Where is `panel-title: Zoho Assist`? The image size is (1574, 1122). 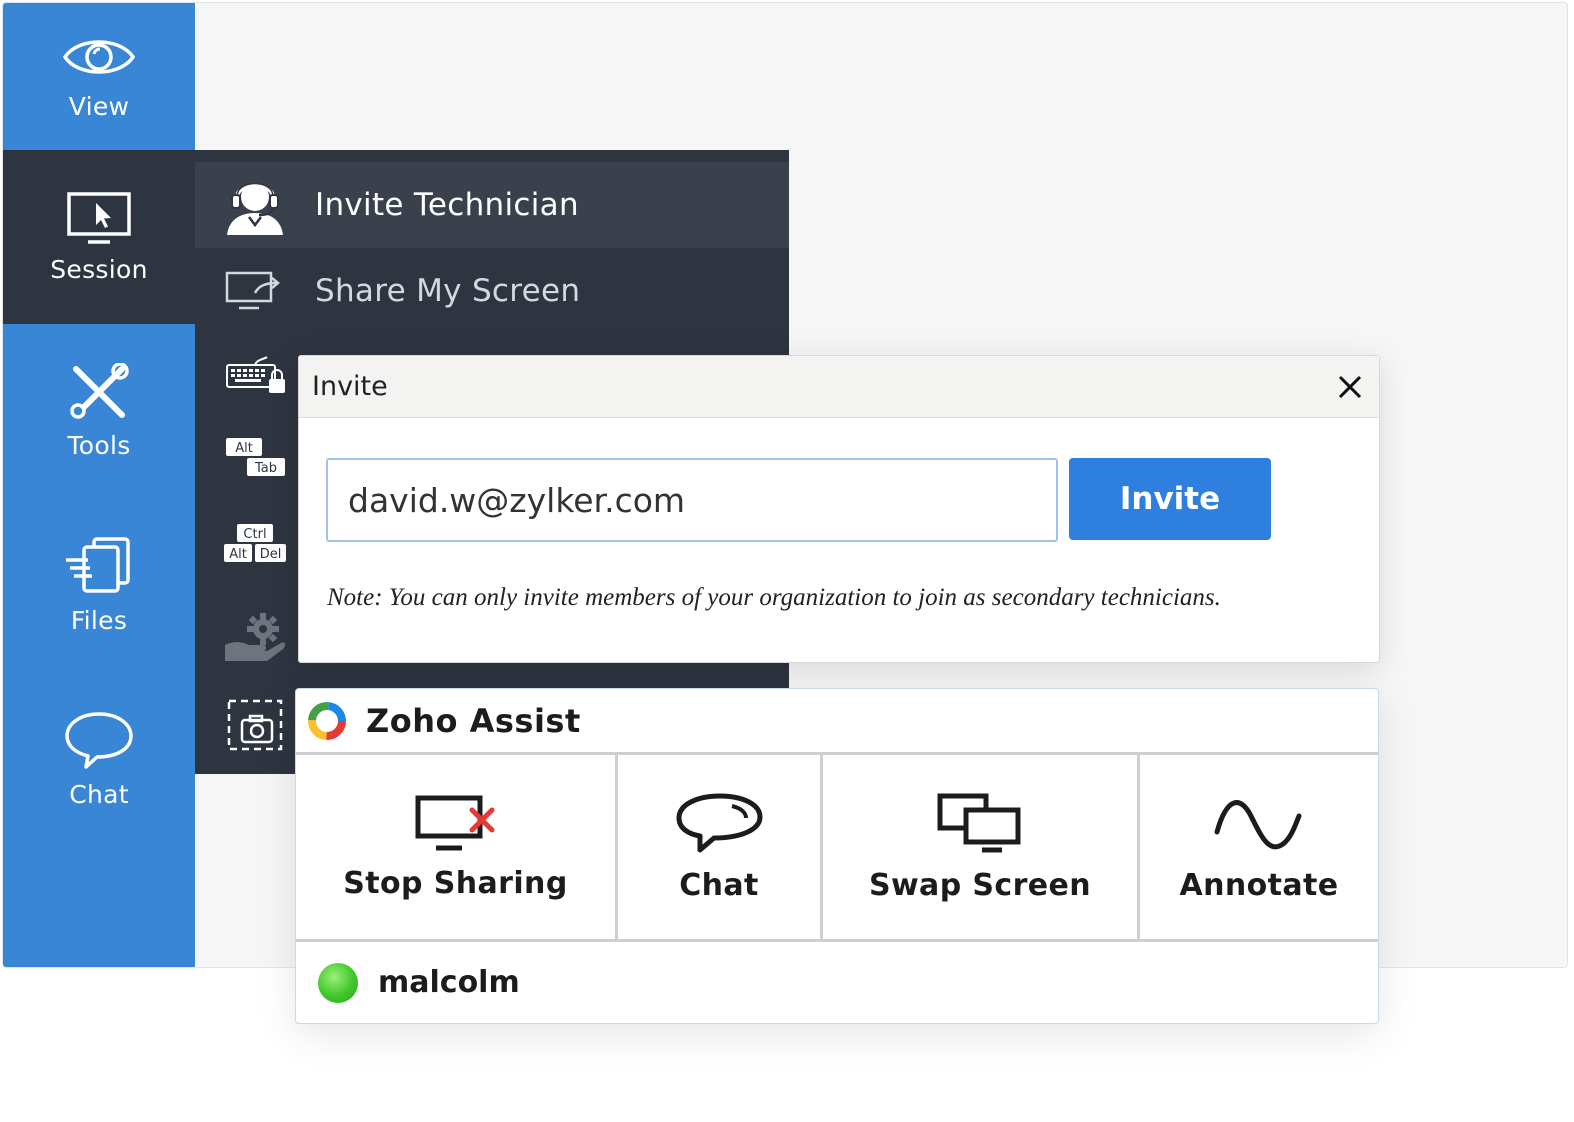
panel-title: Zoho Assist is located at coordinates (473, 720).